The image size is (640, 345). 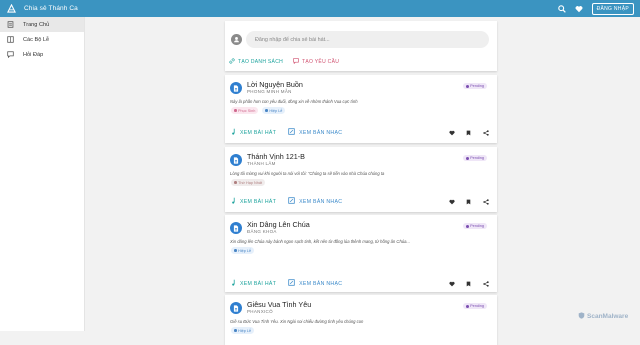 What do you see at coordinates (561, 8) in the screenshot?
I see `search-icon` at bounding box center [561, 8].